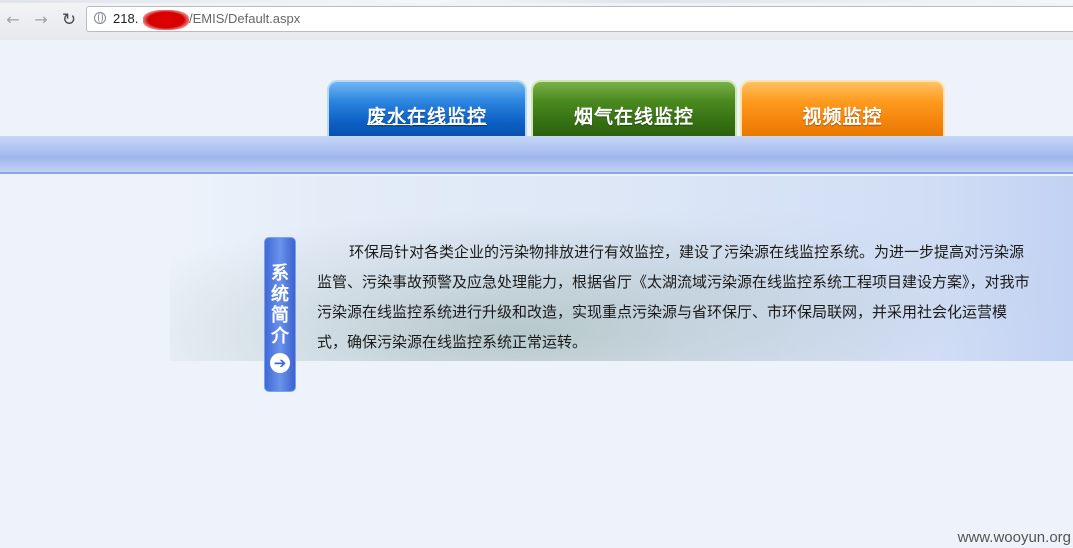  Describe the element at coordinates (842, 117) in the screenshot. I see `tab-label: 视频监控` at that location.